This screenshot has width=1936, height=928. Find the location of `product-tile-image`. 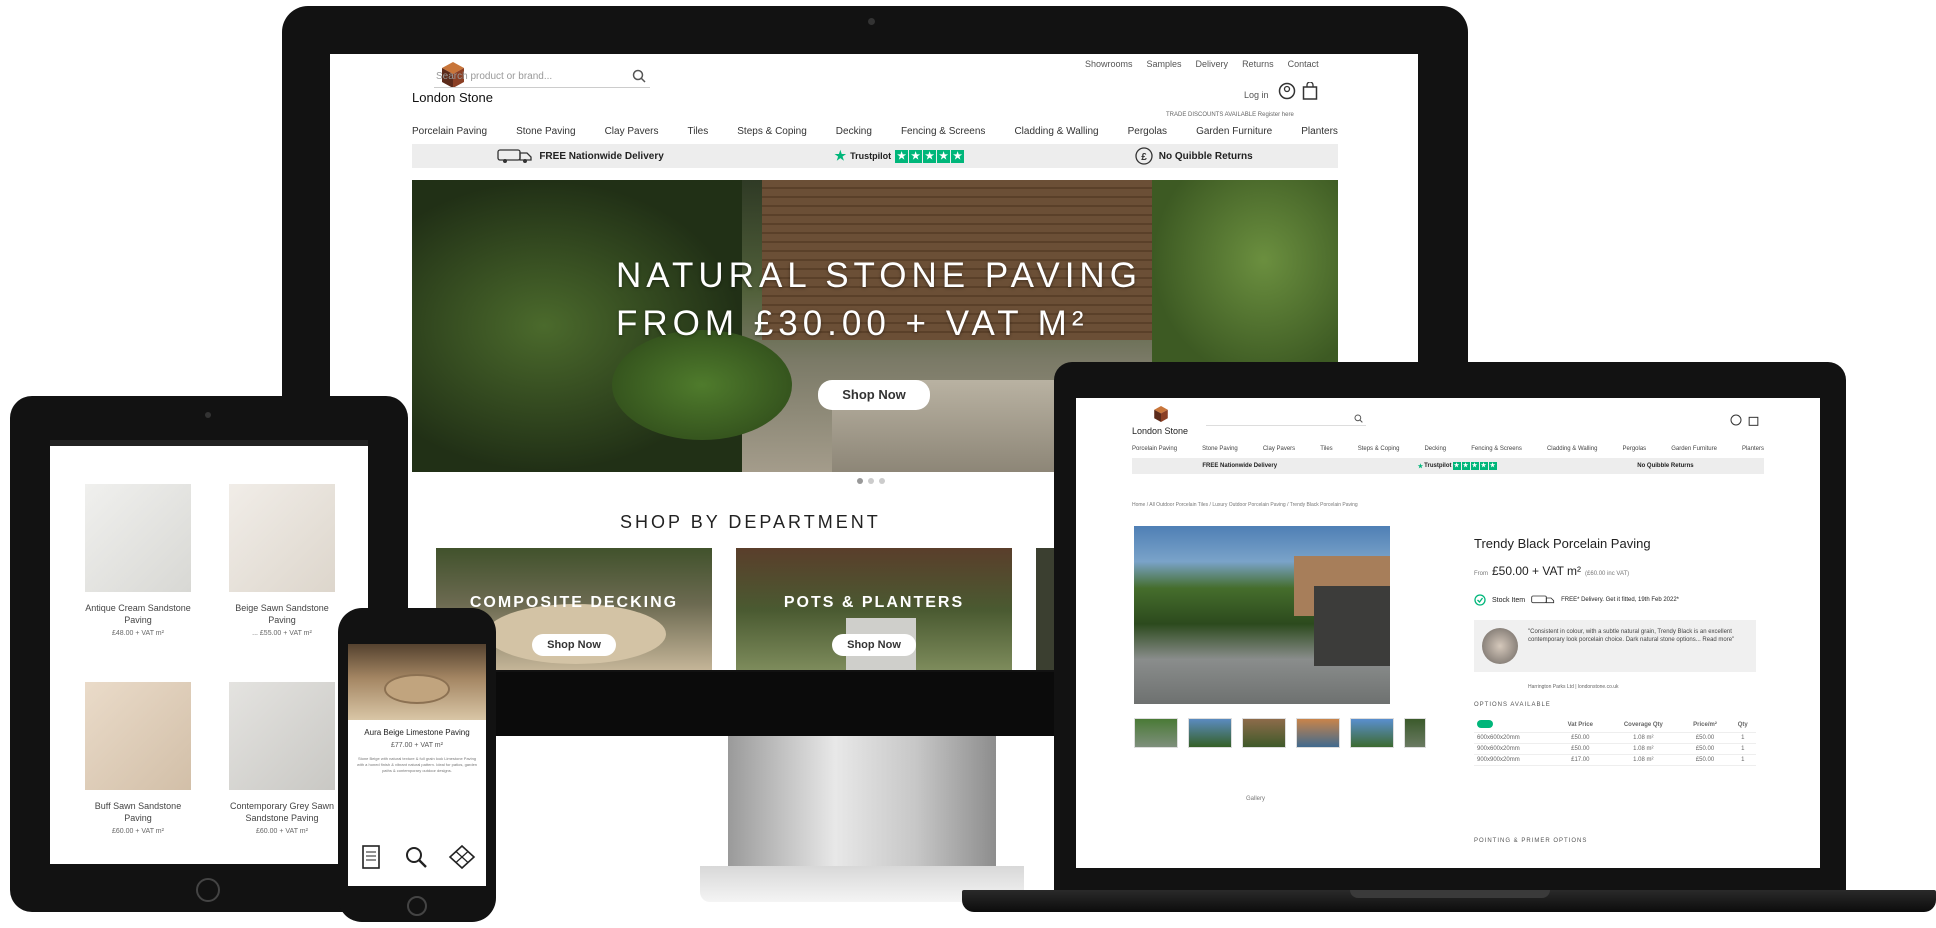

product-tile-image is located at coordinates (138, 736).